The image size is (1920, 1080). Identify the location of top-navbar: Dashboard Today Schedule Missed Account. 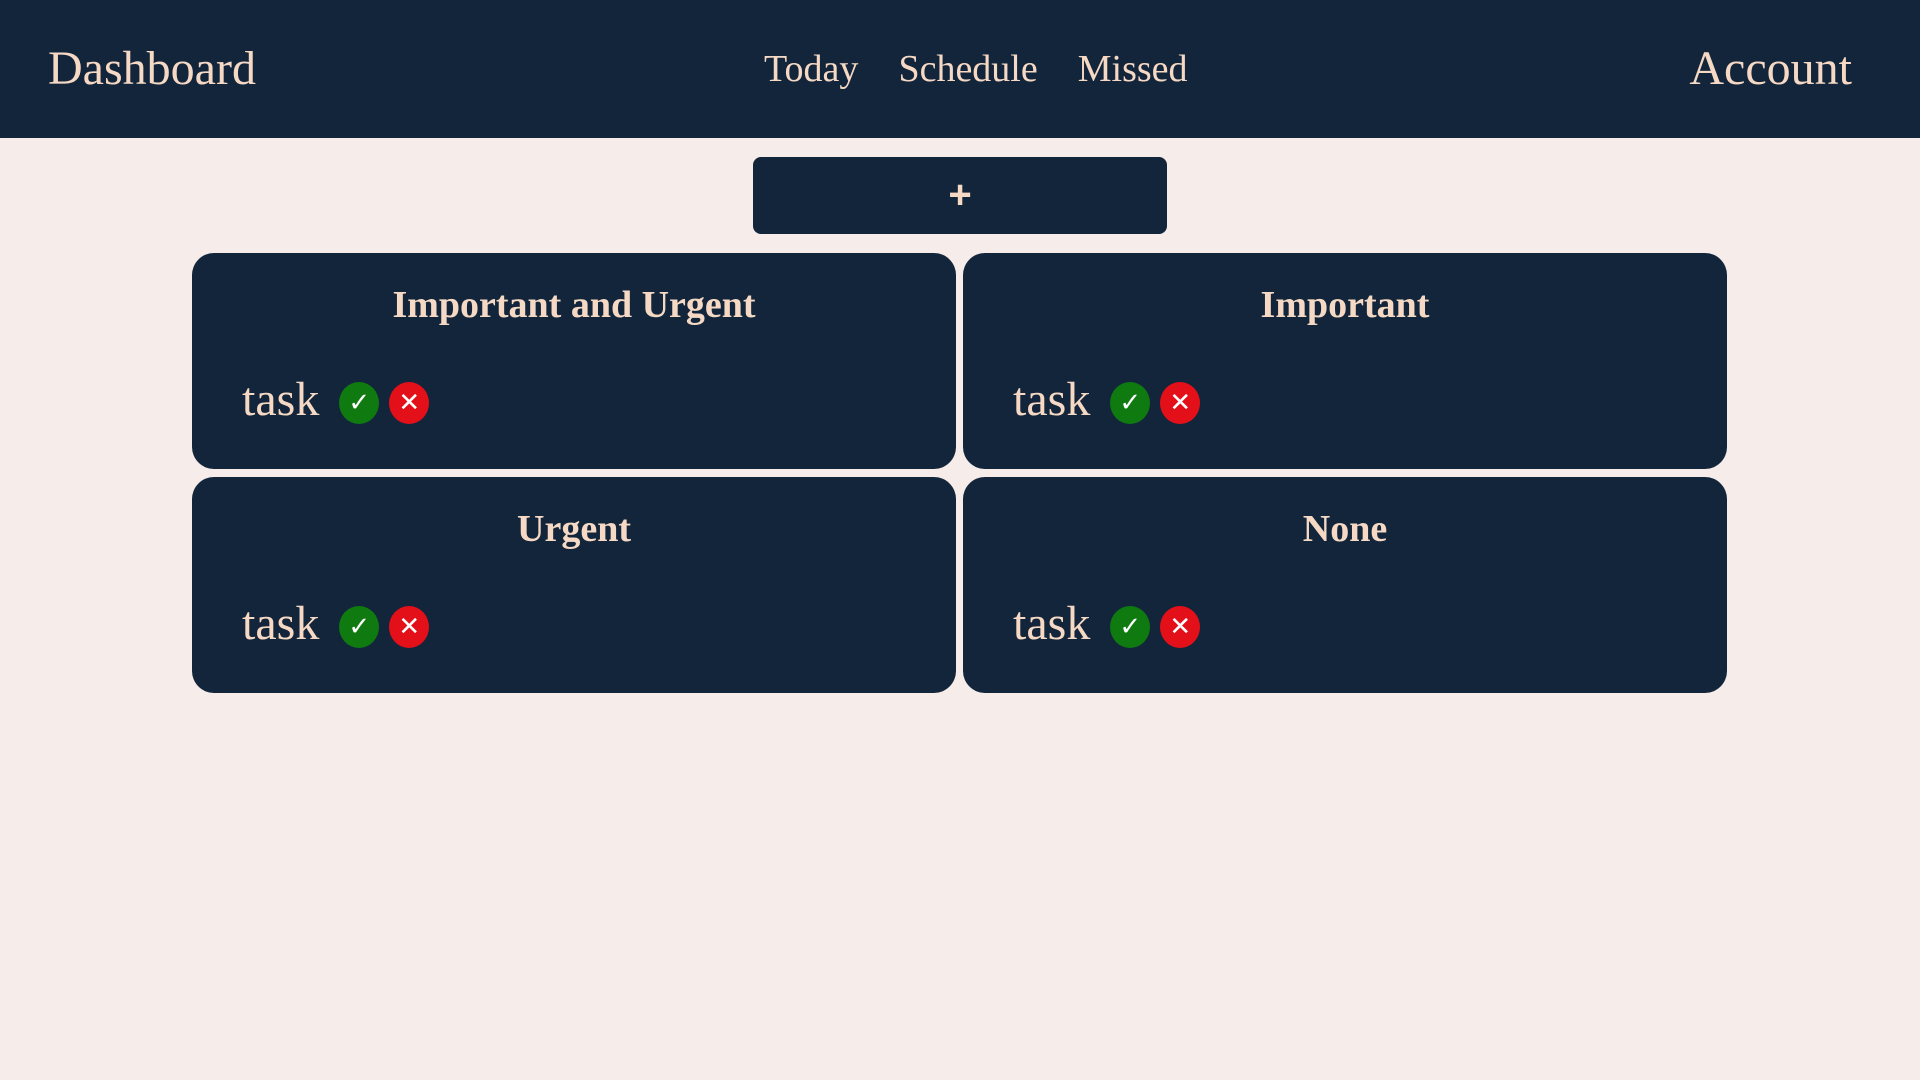
(960, 69).